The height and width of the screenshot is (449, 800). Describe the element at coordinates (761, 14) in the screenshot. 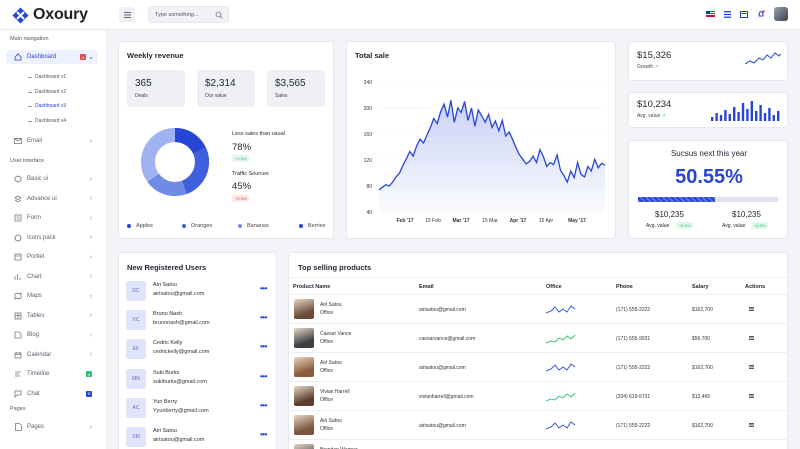

I see `notification-icon` at that location.